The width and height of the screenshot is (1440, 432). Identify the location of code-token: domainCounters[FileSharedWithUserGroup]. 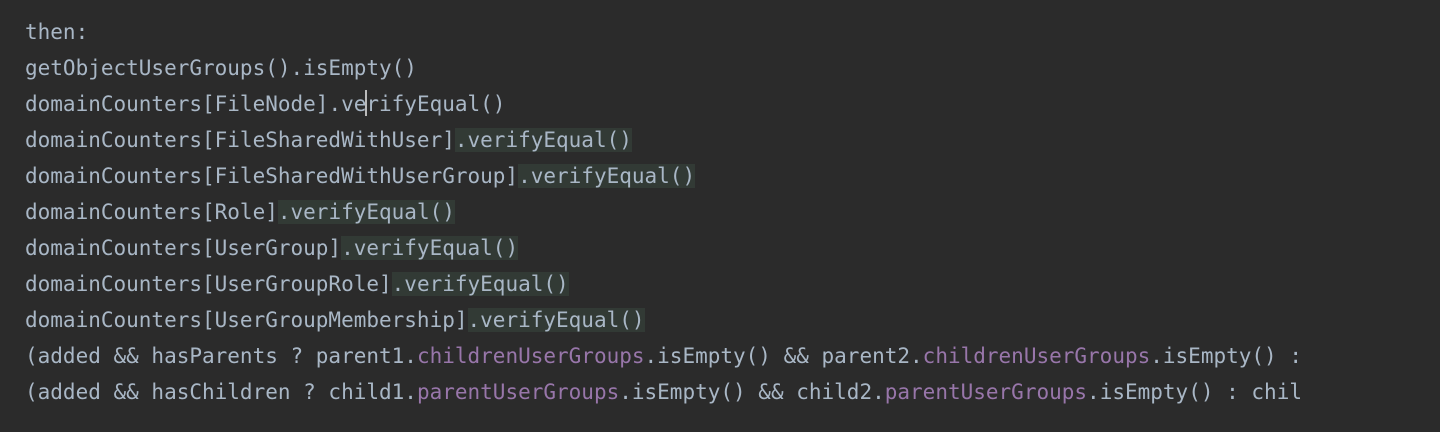
(272, 176).